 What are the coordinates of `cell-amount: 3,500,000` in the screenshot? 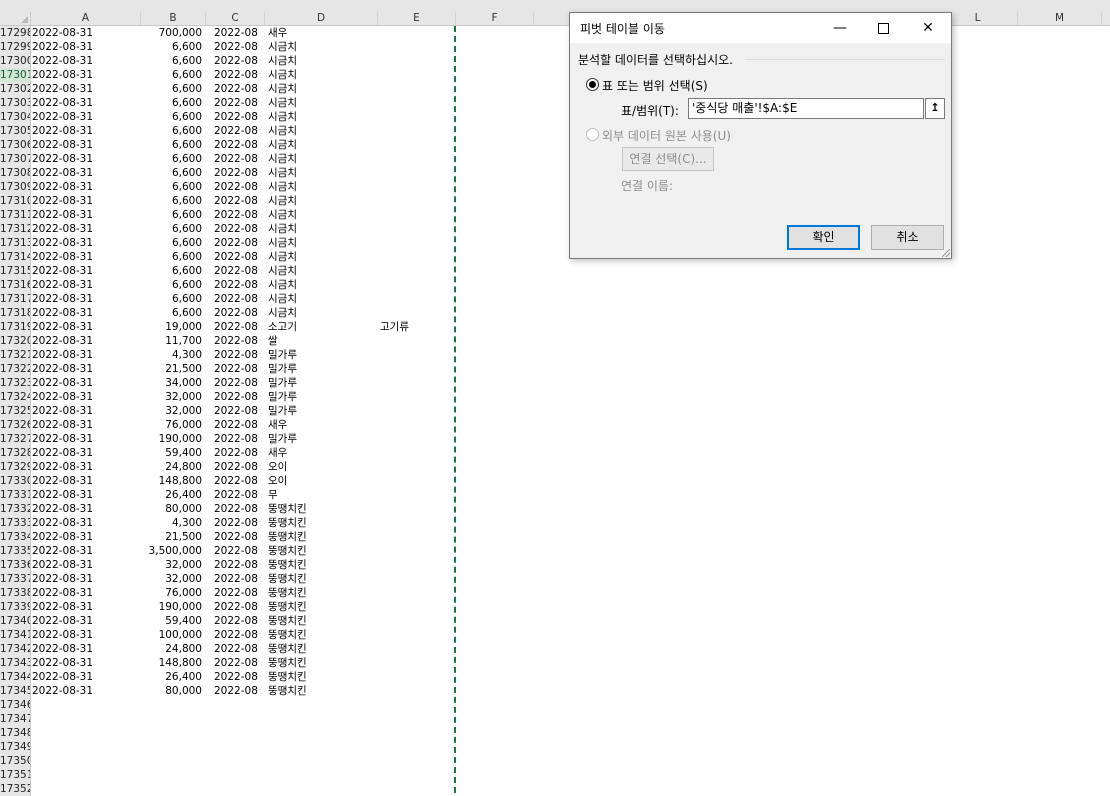 It's located at (171, 551).